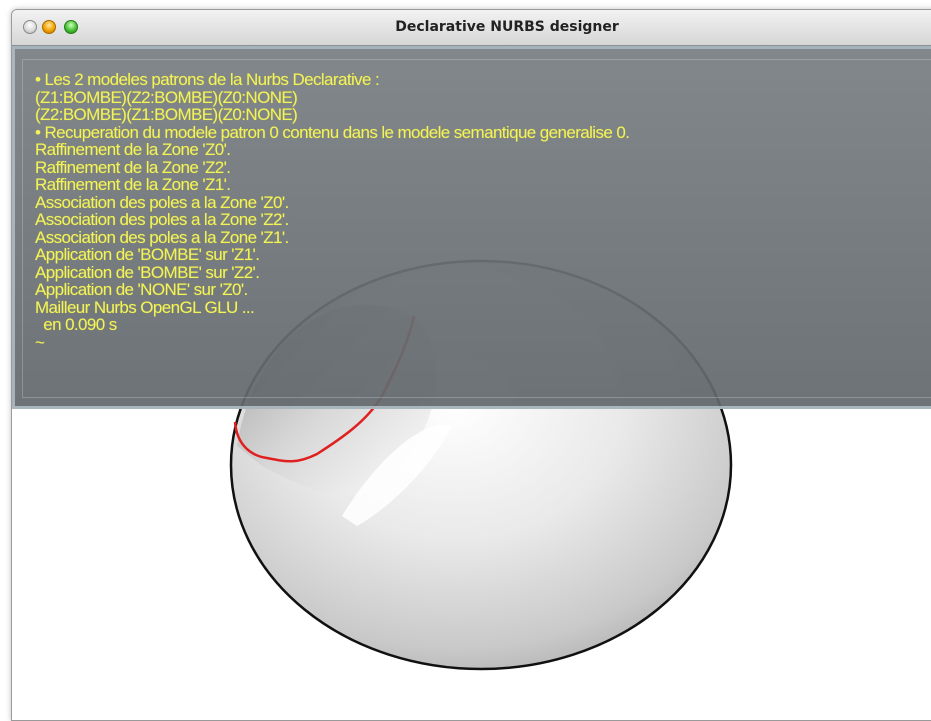 This screenshot has height=721, width=931. What do you see at coordinates (162, 219) in the screenshot?
I see `console-line: Association des poles a la Zone 'Z2'.` at bounding box center [162, 219].